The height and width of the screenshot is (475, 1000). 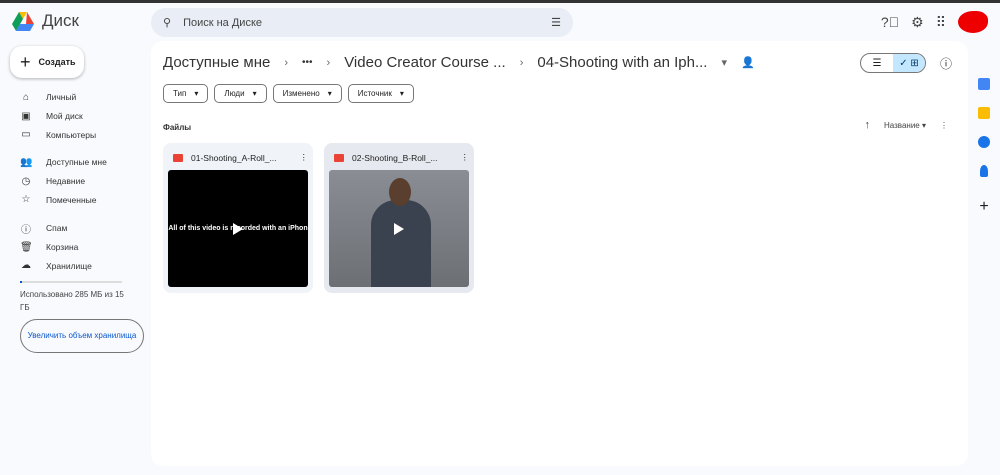 What do you see at coordinates (79, 228) in the screenshot?
I see `sidebar-item-spam: ⓘ Спам` at bounding box center [79, 228].